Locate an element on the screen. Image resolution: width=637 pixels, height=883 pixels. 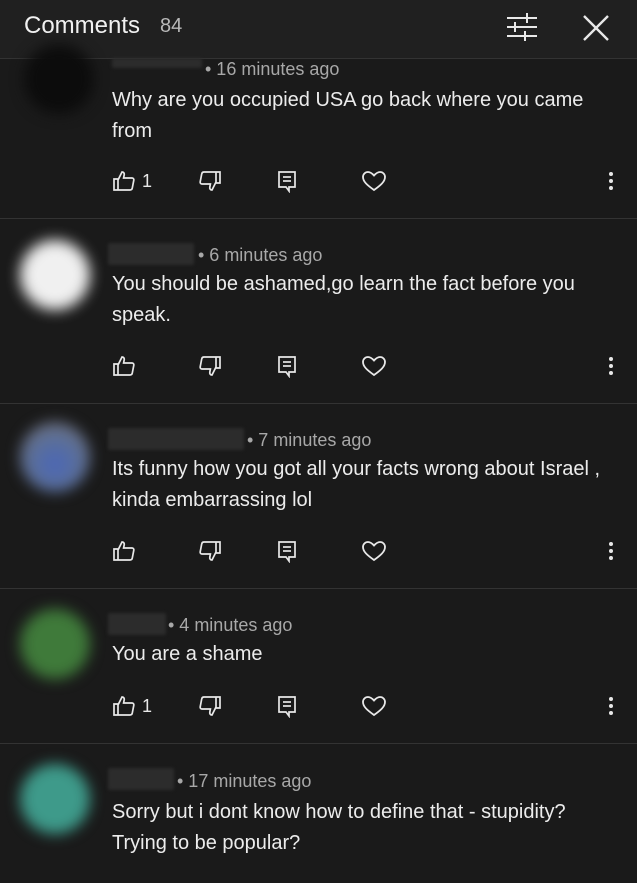
comment-time: • 4 minutes ago is located at coordinates (230, 625).